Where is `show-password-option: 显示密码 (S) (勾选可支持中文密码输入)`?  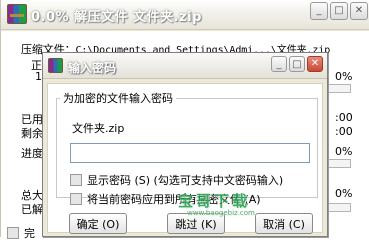
show-password-option: 显示密码 (S) (勾选可支持中文密码输入) is located at coordinates (176, 180).